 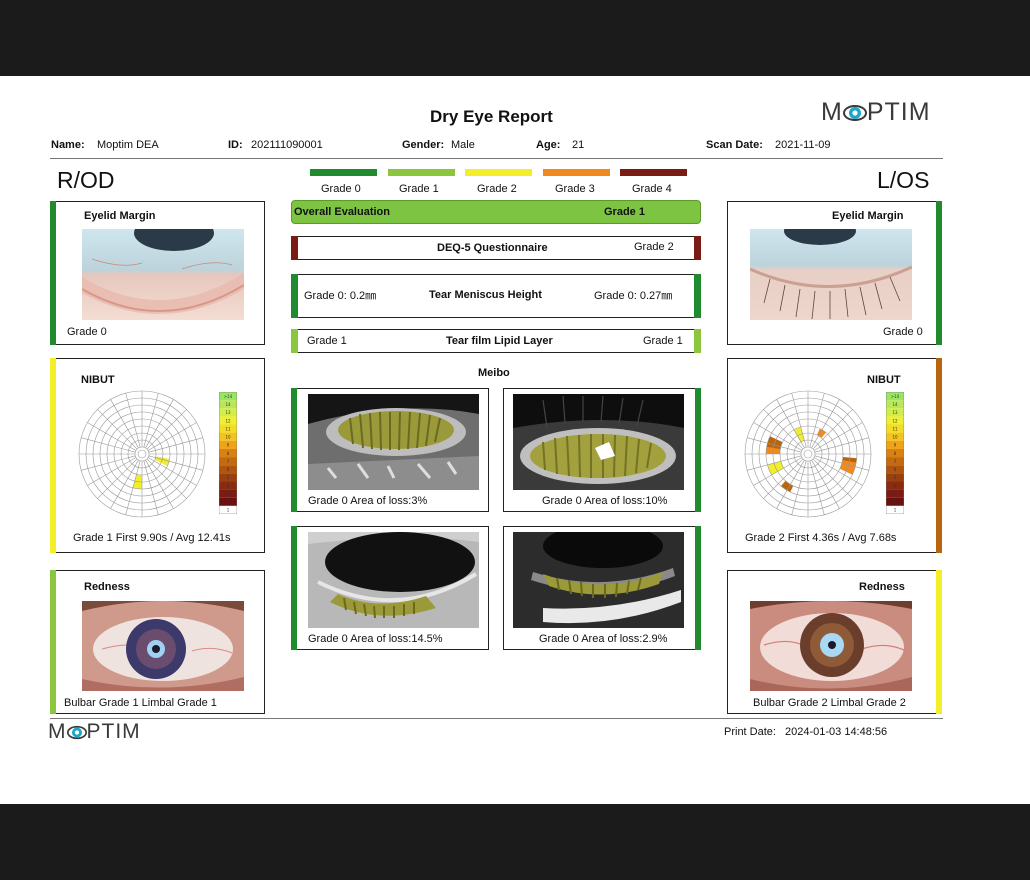 What do you see at coordinates (53, 273) in the screenshot?
I see `right-eyelid-grade-bar` at bounding box center [53, 273].